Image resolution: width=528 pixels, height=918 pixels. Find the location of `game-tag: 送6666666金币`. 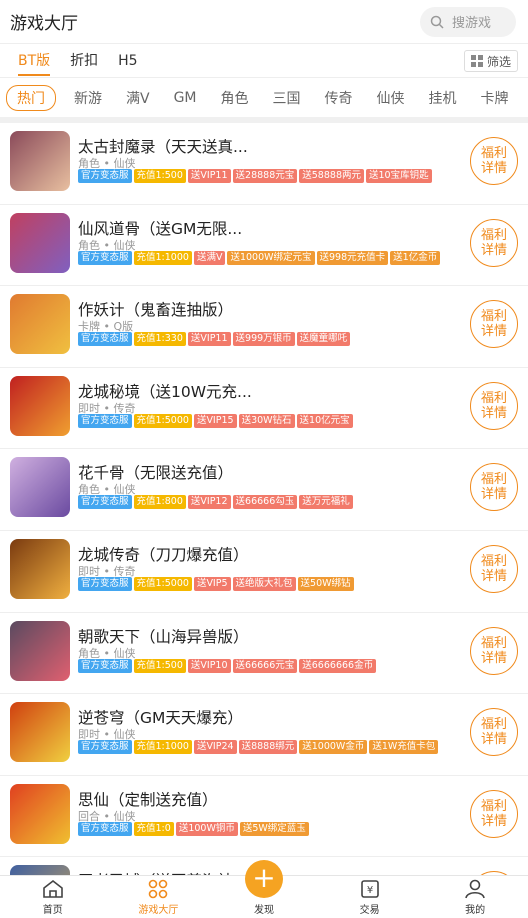

game-tag: 送6666666金币 is located at coordinates (338, 665).